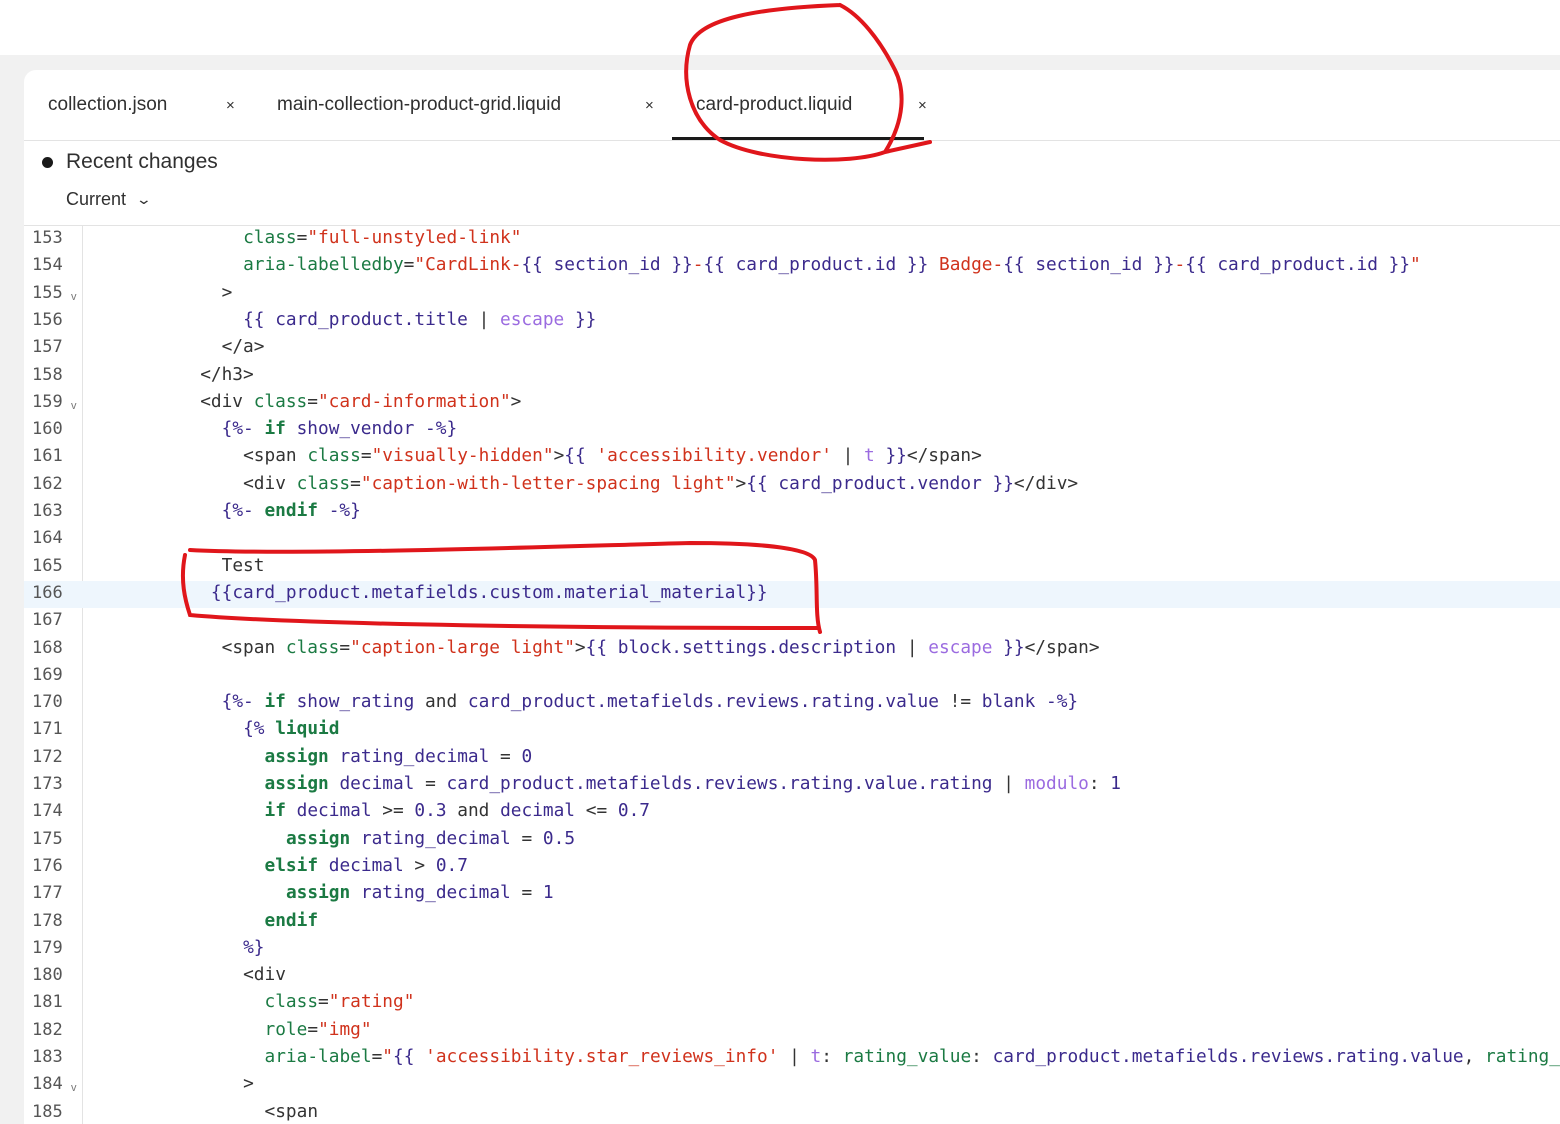 The width and height of the screenshot is (1560, 1124). What do you see at coordinates (792, 867) in the screenshot?
I see `code-line: 176 elsif decimal > 0.7` at bounding box center [792, 867].